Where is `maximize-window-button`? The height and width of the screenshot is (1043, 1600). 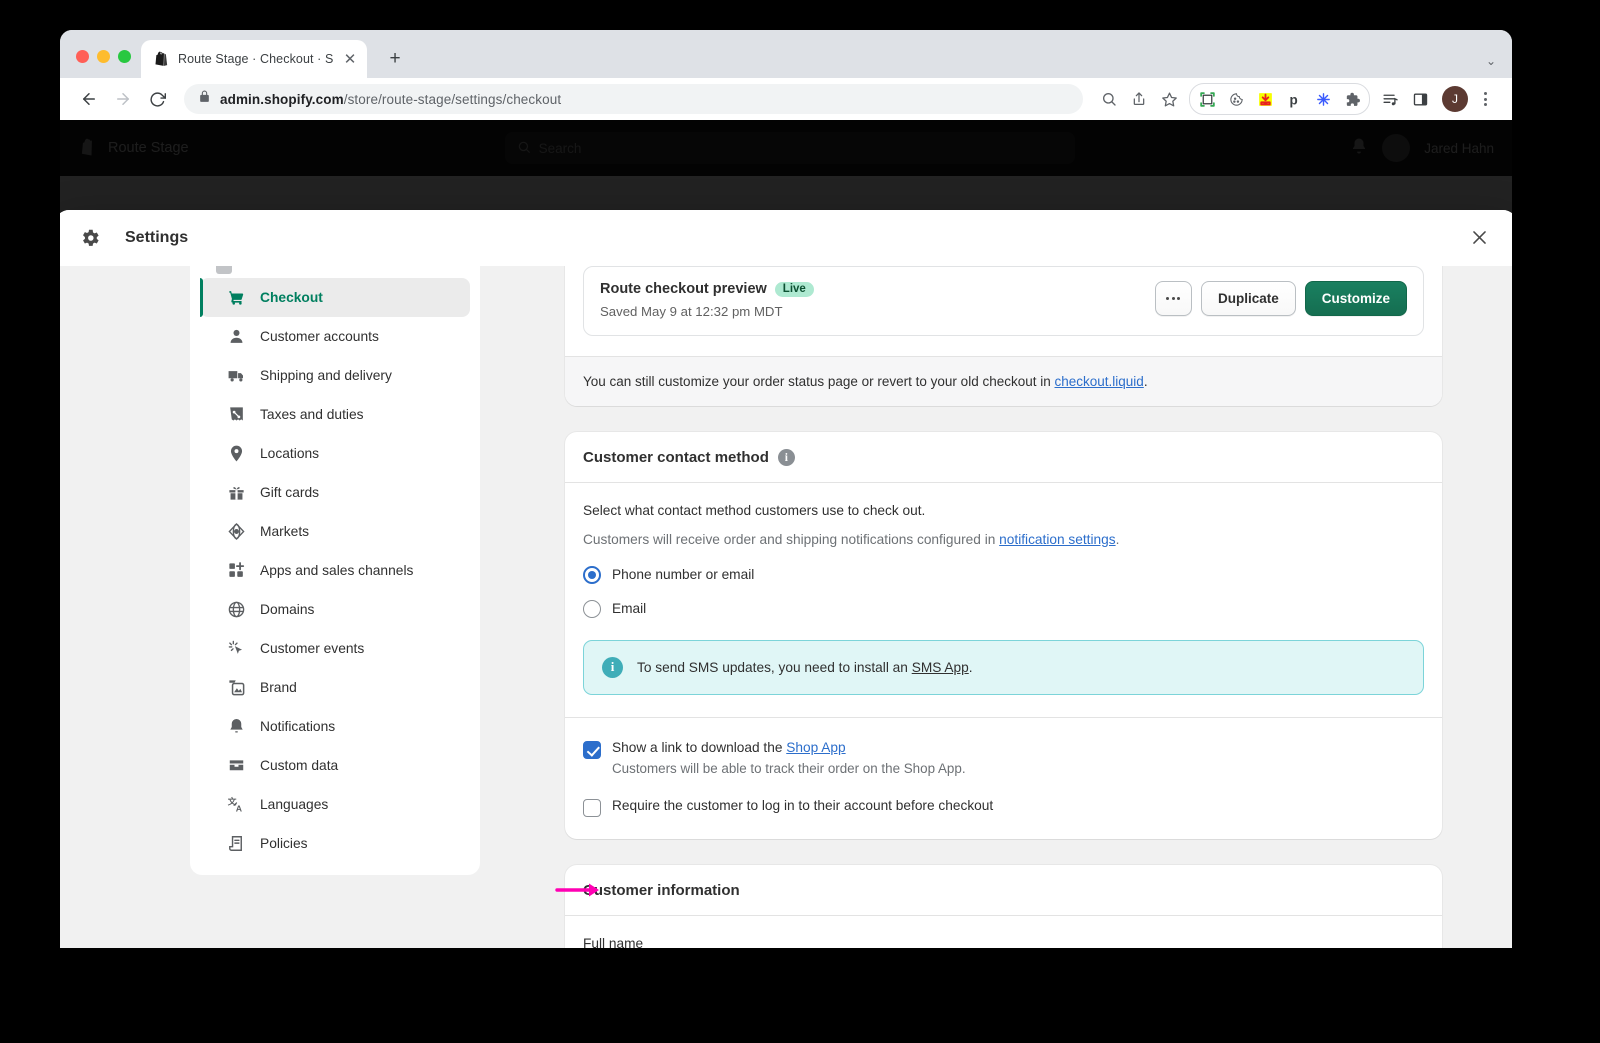
maximize-window-button is located at coordinates (124, 56).